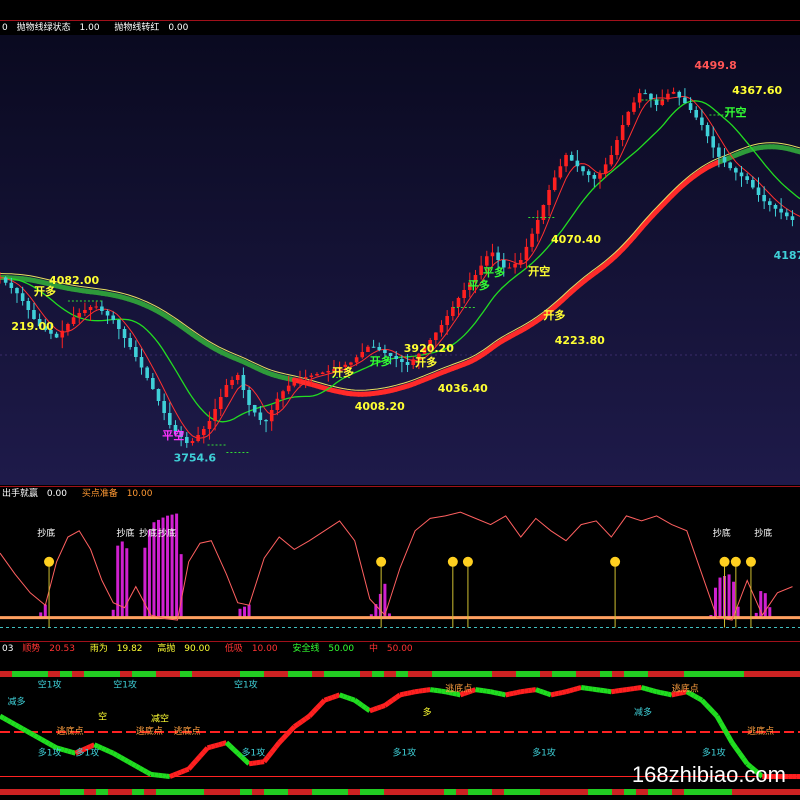  I want to click on ind-header-item-2: 高抛 90.00, so click(188, 649).